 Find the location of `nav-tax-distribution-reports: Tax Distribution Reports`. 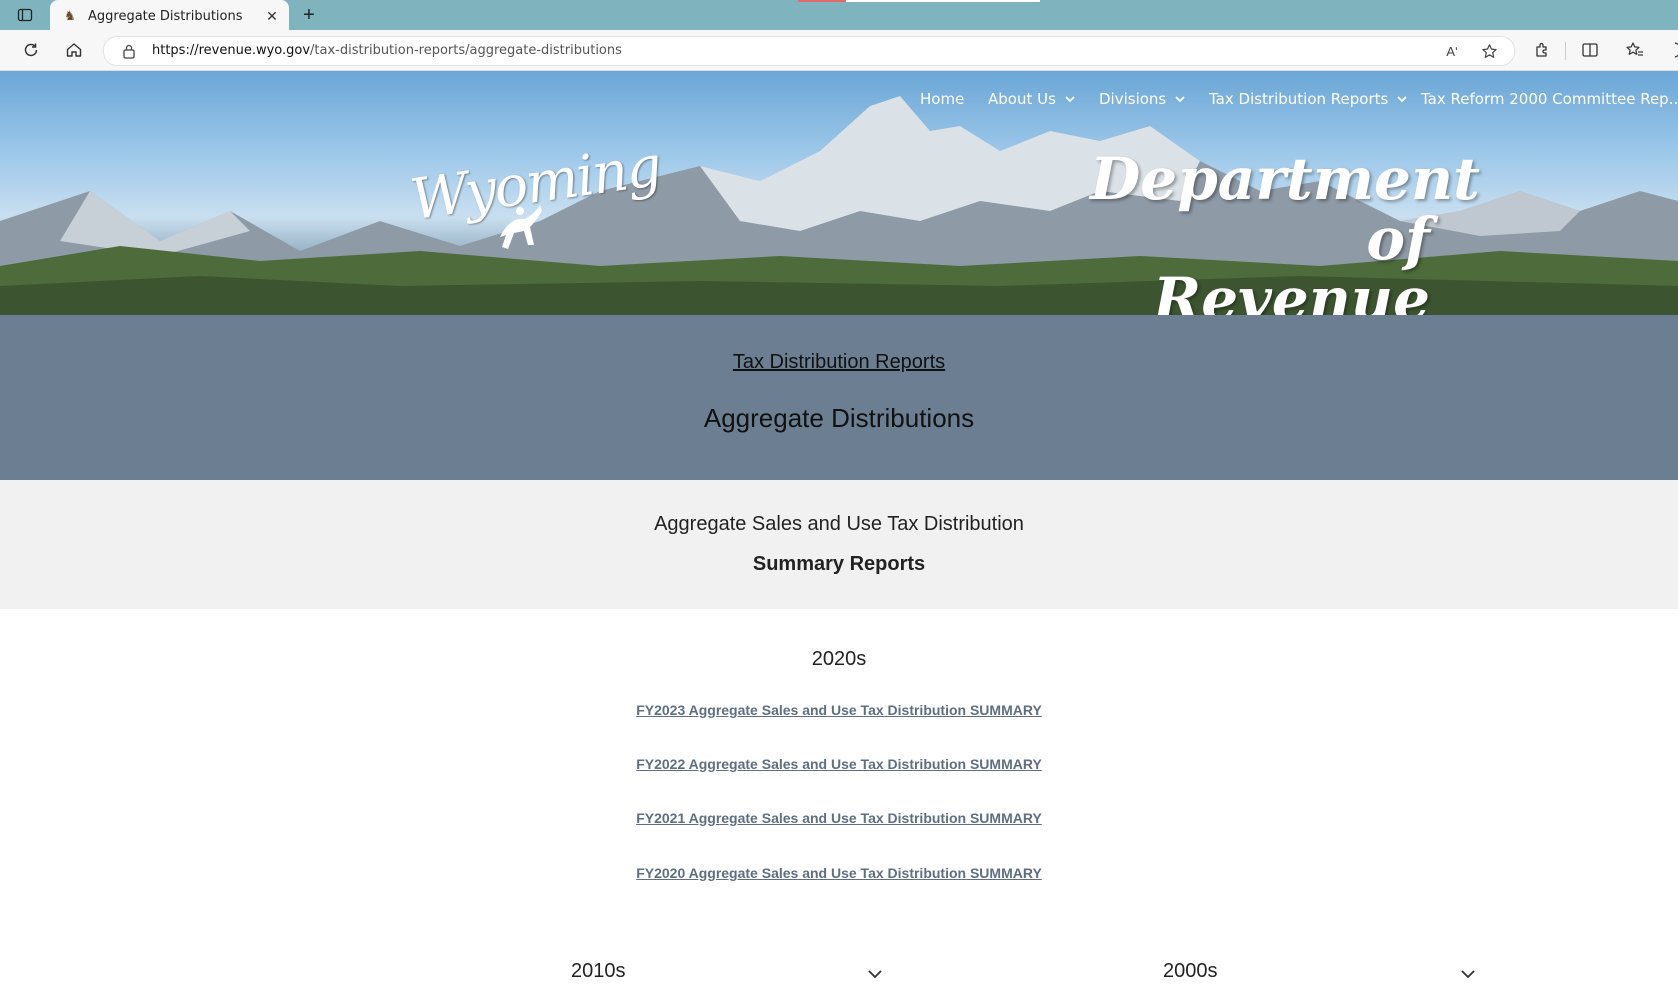

nav-tax-distribution-reports: Tax Distribution Reports is located at coordinates (1308, 99).